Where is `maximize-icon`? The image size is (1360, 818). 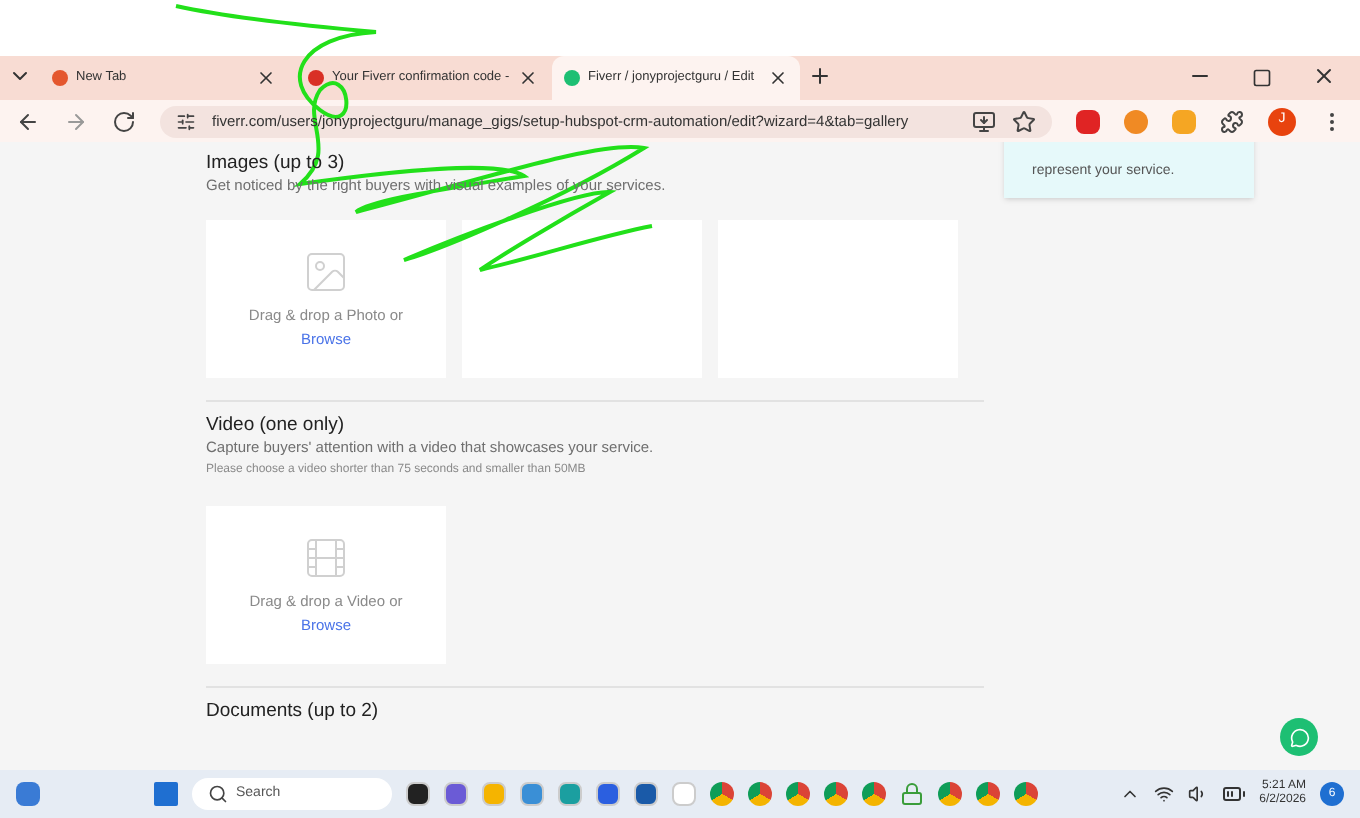 maximize-icon is located at coordinates (1262, 78).